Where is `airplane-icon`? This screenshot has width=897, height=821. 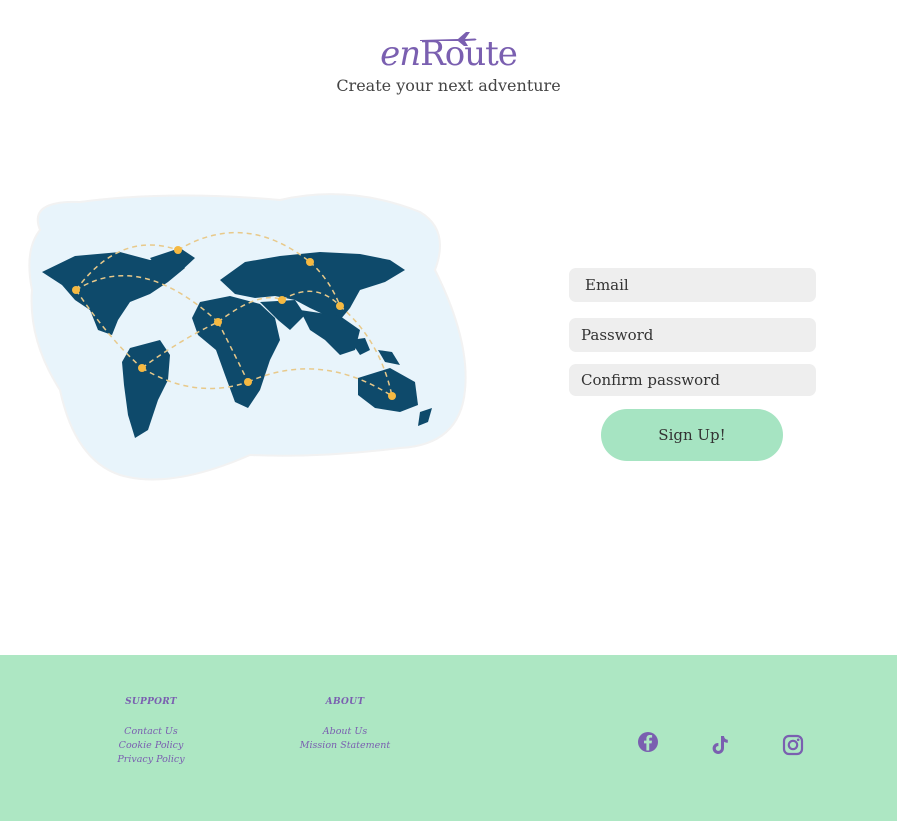
airplane-icon is located at coordinates (448, 39).